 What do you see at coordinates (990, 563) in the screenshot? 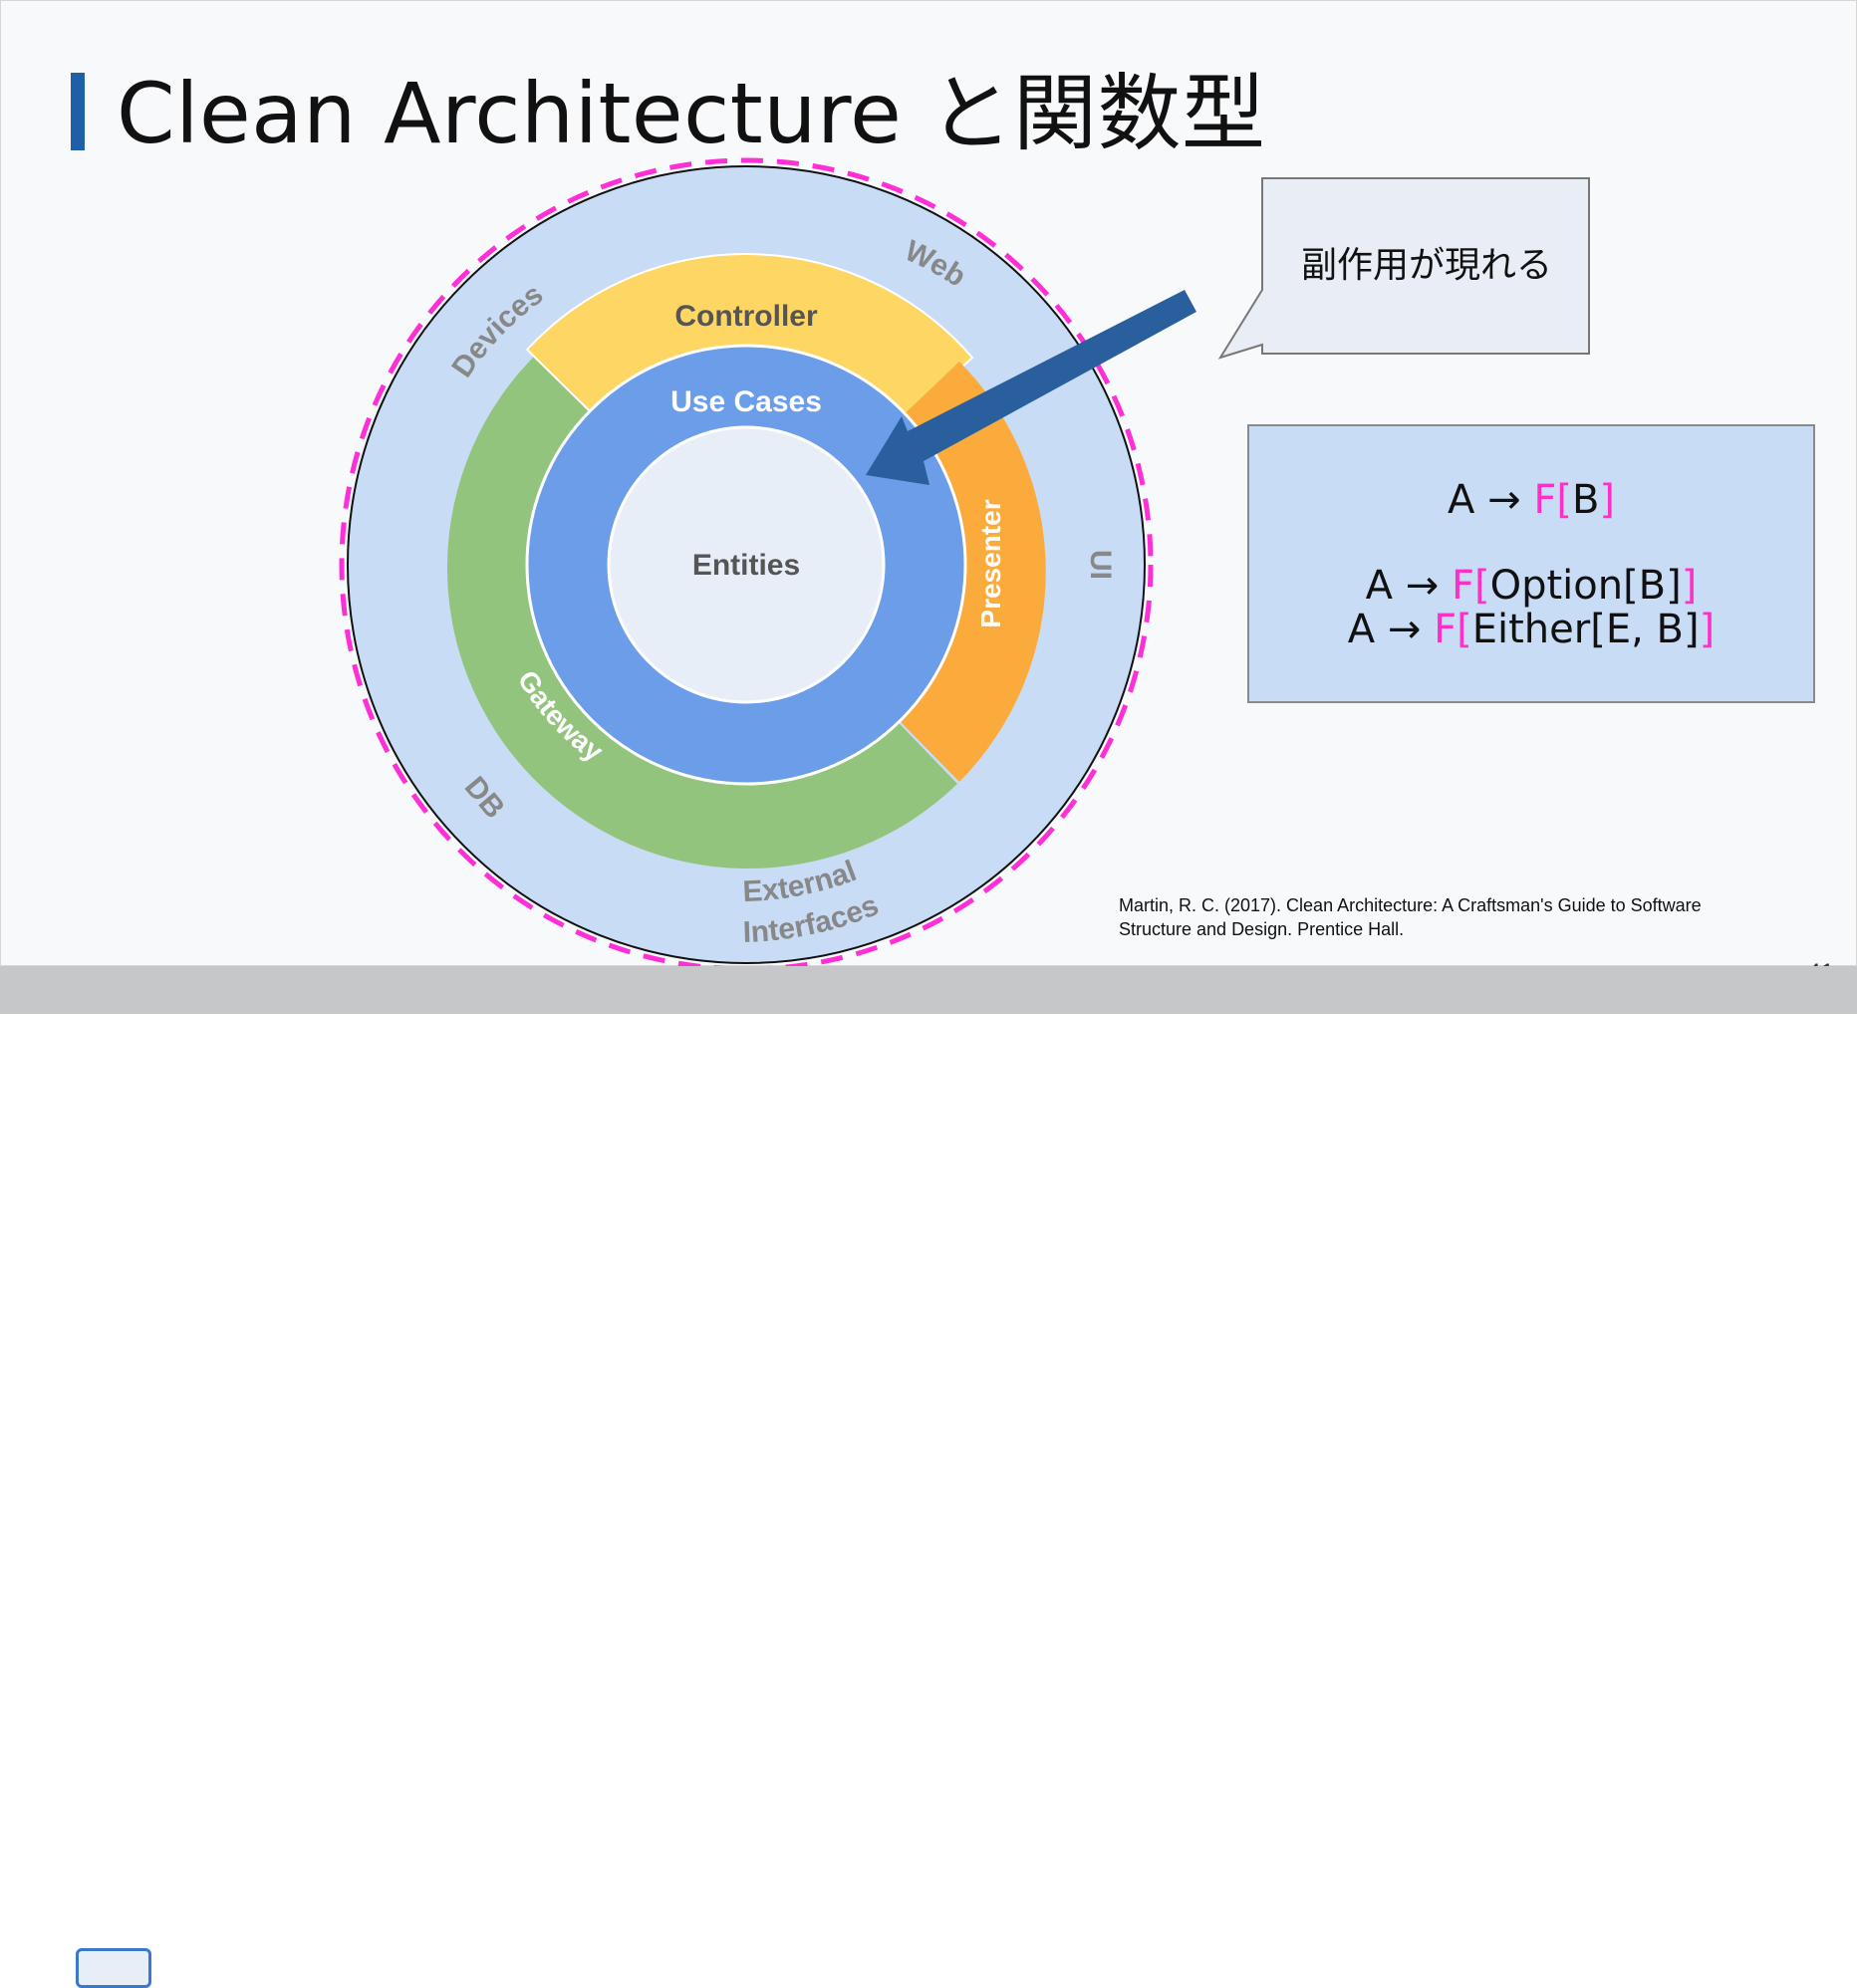
I see `label-presenter: Presenter` at bounding box center [990, 563].